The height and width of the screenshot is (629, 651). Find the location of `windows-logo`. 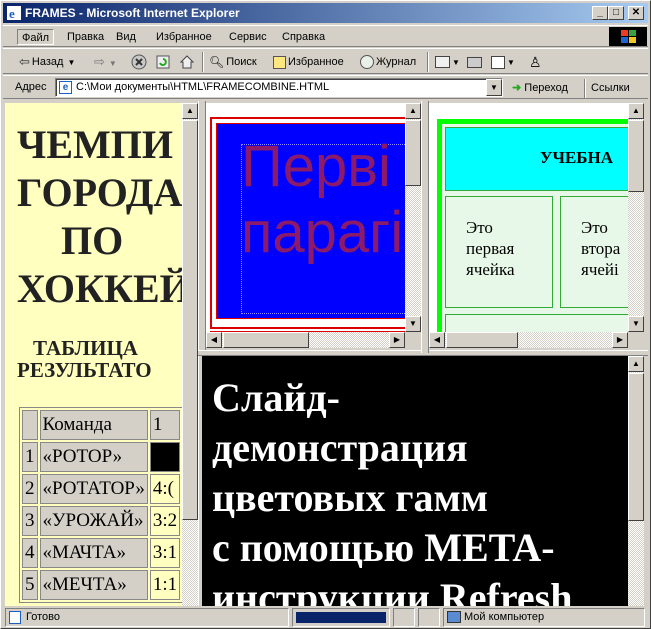

windows-logo is located at coordinates (628, 36).